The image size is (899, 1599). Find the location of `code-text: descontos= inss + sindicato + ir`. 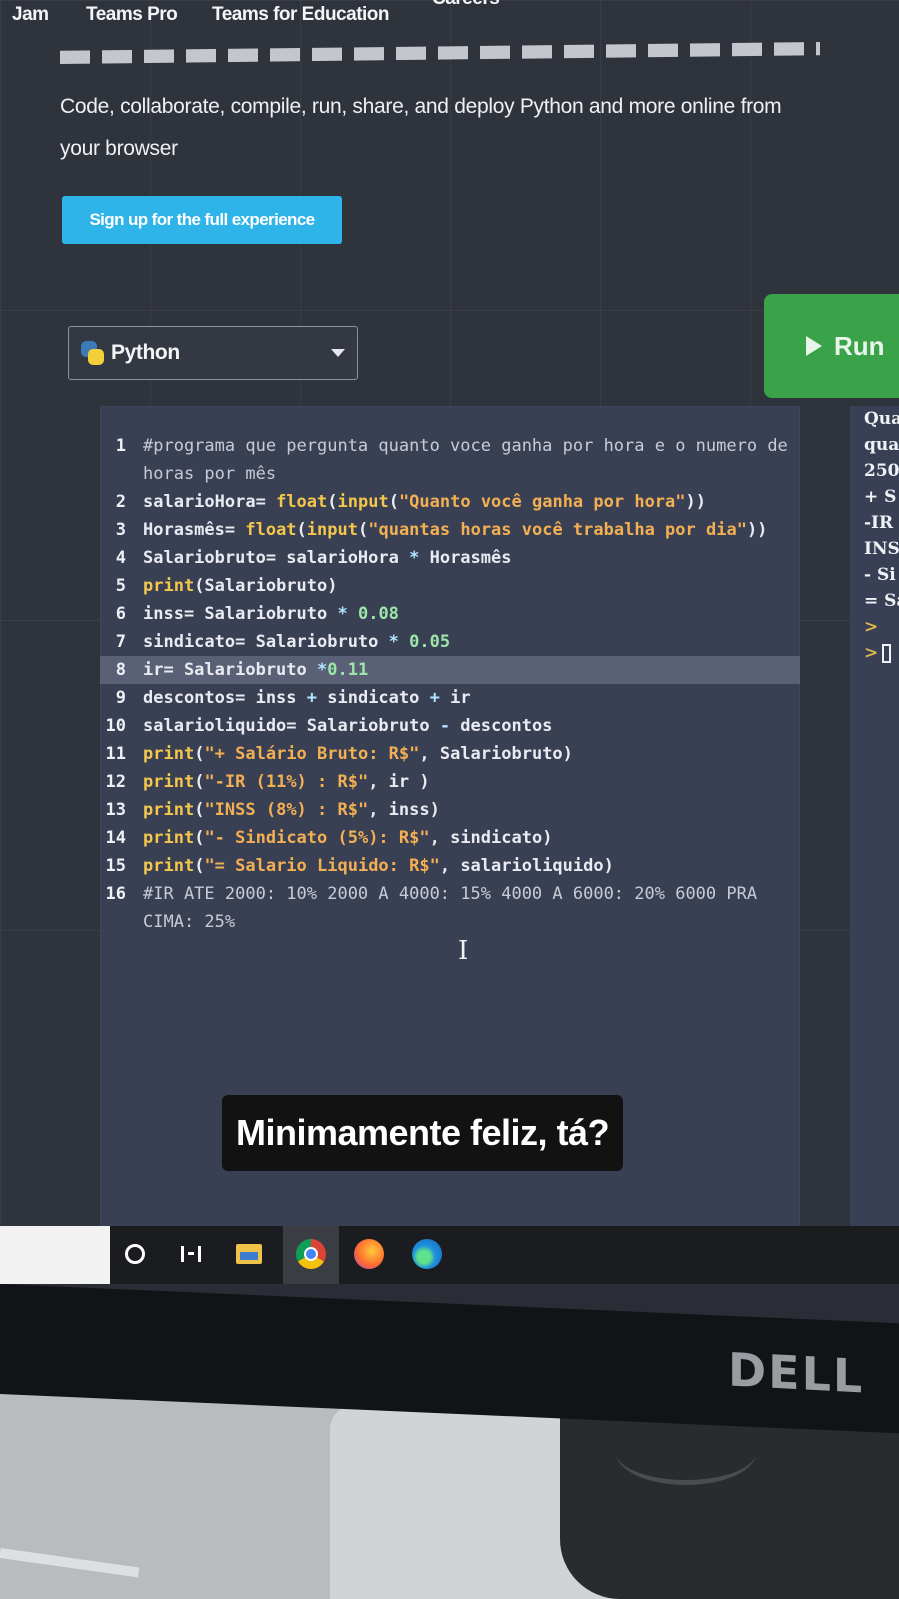

code-text: descontos= inss + sindicato + ir is located at coordinates (307, 698).